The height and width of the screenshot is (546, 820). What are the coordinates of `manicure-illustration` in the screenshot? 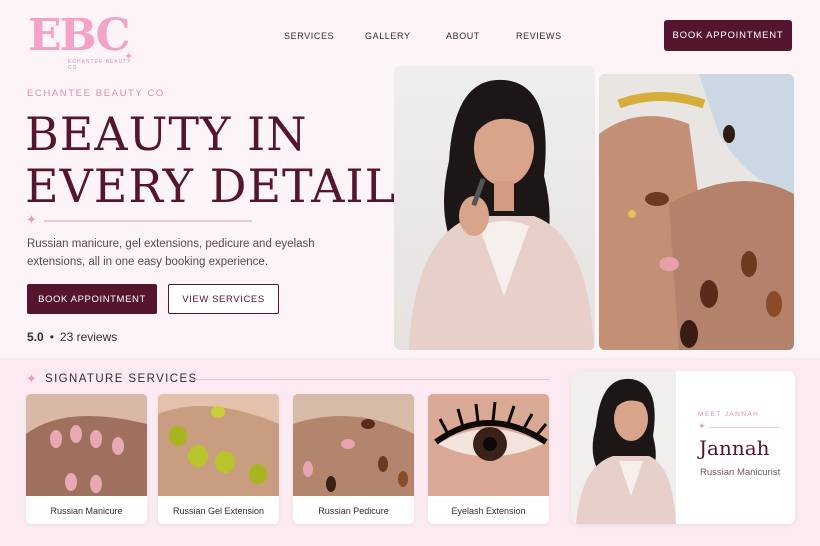 It's located at (86, 445).